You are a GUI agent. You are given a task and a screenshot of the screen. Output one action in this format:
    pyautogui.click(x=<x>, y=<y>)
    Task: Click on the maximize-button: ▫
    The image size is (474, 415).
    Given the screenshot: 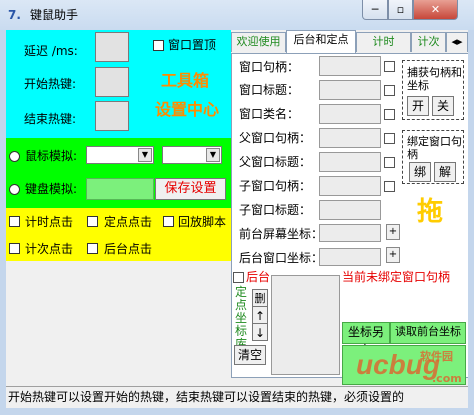 What is the action you would take?
    pyautogui.click(x=400, y=10)
    